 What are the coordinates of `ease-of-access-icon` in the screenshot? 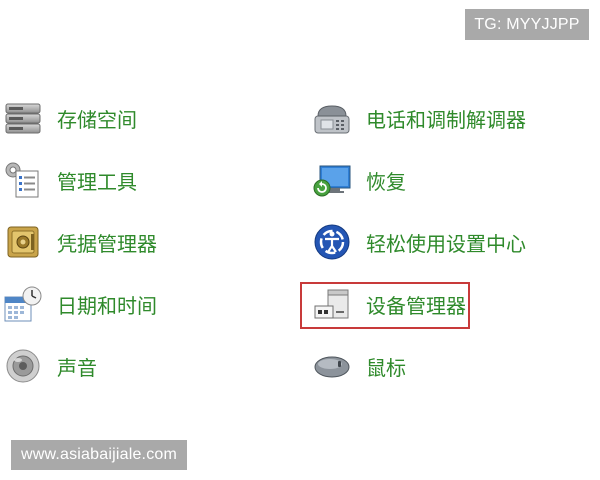 It's located at (332, 242).